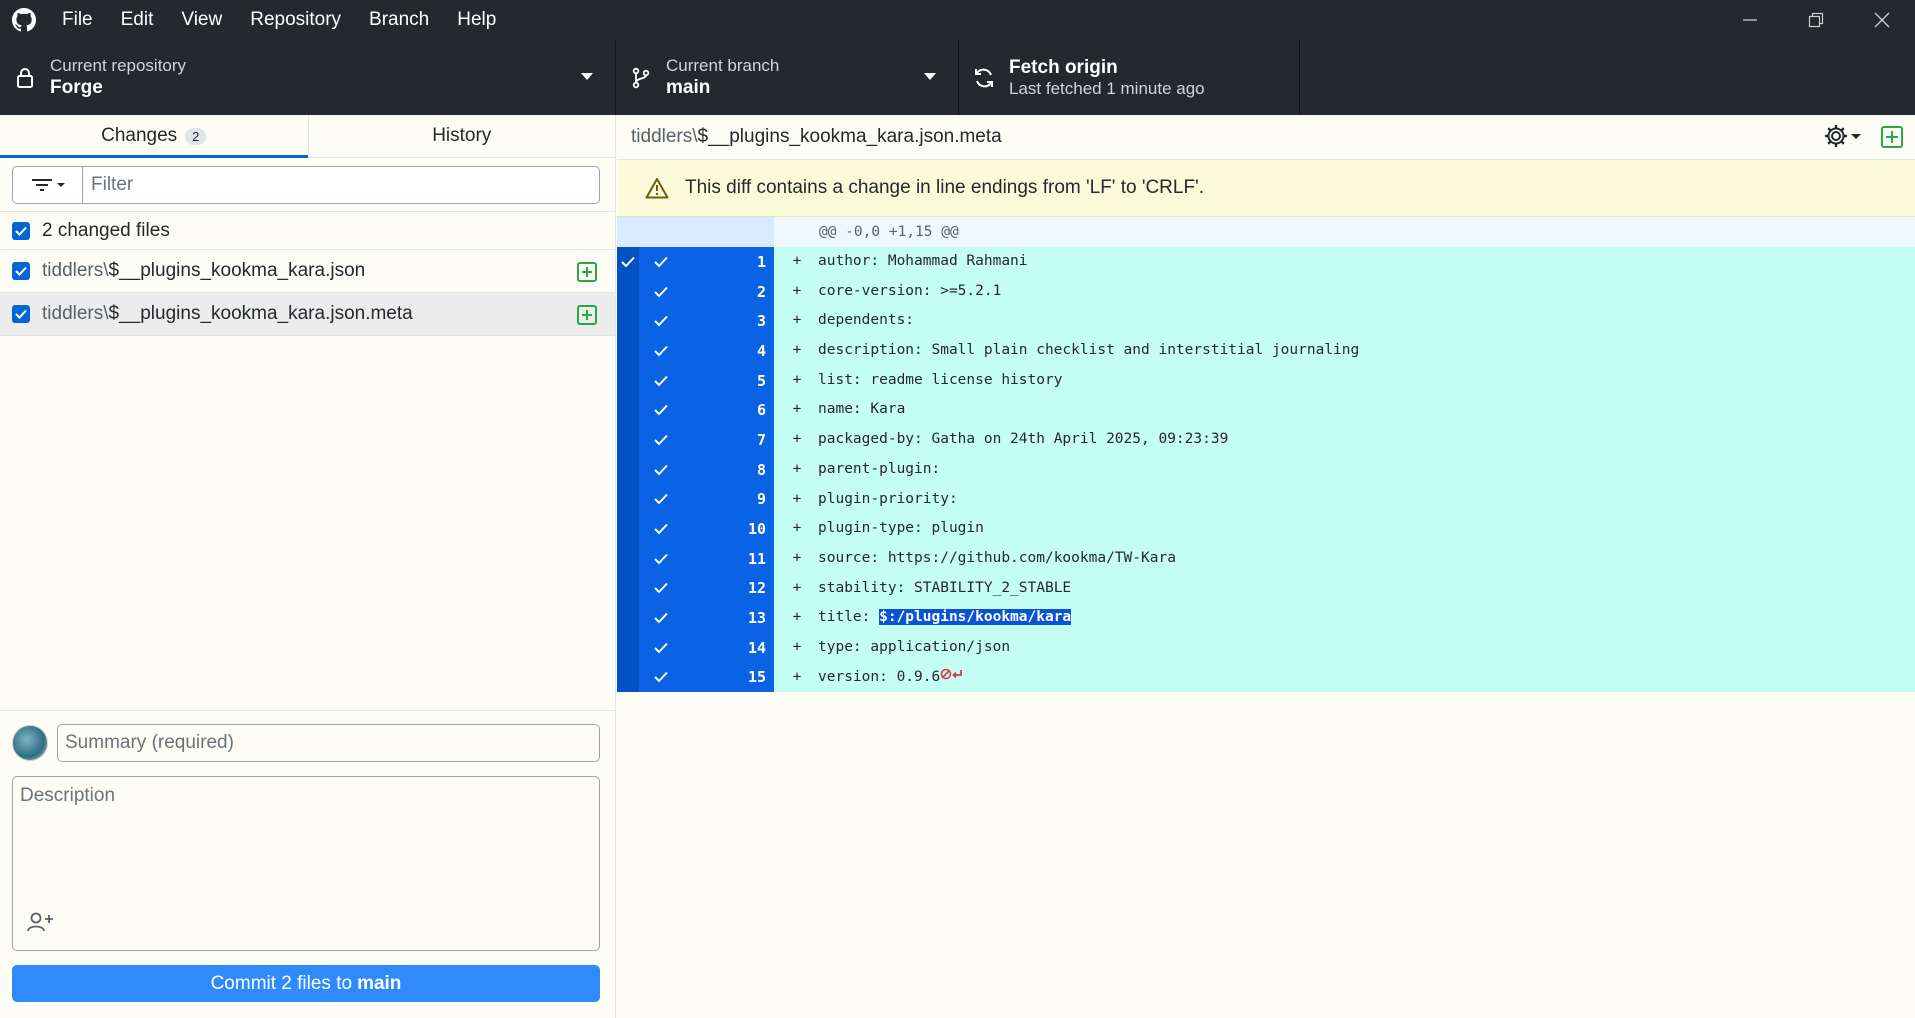  What do you see at coordinates (1892, 140) in the screenshot?
I see `expand-diff-icon` at bounding box center [1892, 140].